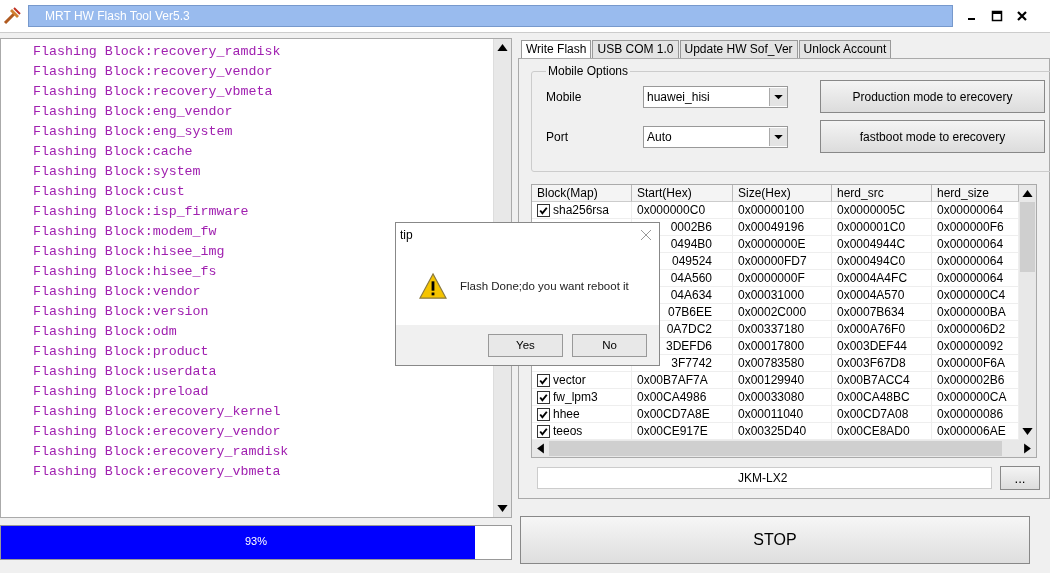 Image resolution: width=1050 pixels, height=573 pixels. What do you see at coordinates (971, 431) in the screenshot?
I see `table-cell: 0x000006AE` at bounding box center [971, 431].